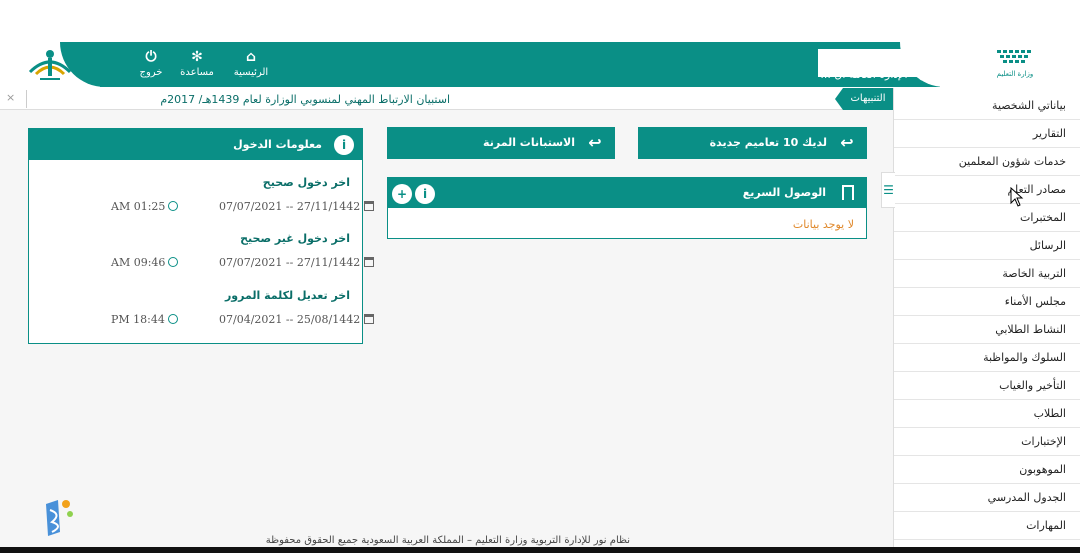 This screenshot has height=553, width=1080. I want to click on home-icon: ⌂, so click(251, 57).